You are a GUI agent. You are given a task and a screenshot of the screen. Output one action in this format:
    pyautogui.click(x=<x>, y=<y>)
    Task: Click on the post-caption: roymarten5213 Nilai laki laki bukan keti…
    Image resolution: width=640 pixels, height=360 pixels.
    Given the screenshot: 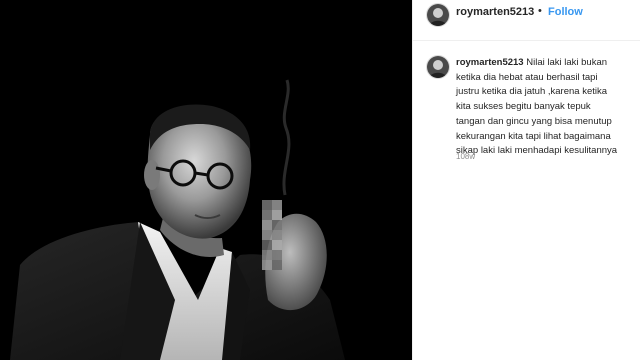 What is the action you would take?
    pyautogui.click(x=545, y=107)
    